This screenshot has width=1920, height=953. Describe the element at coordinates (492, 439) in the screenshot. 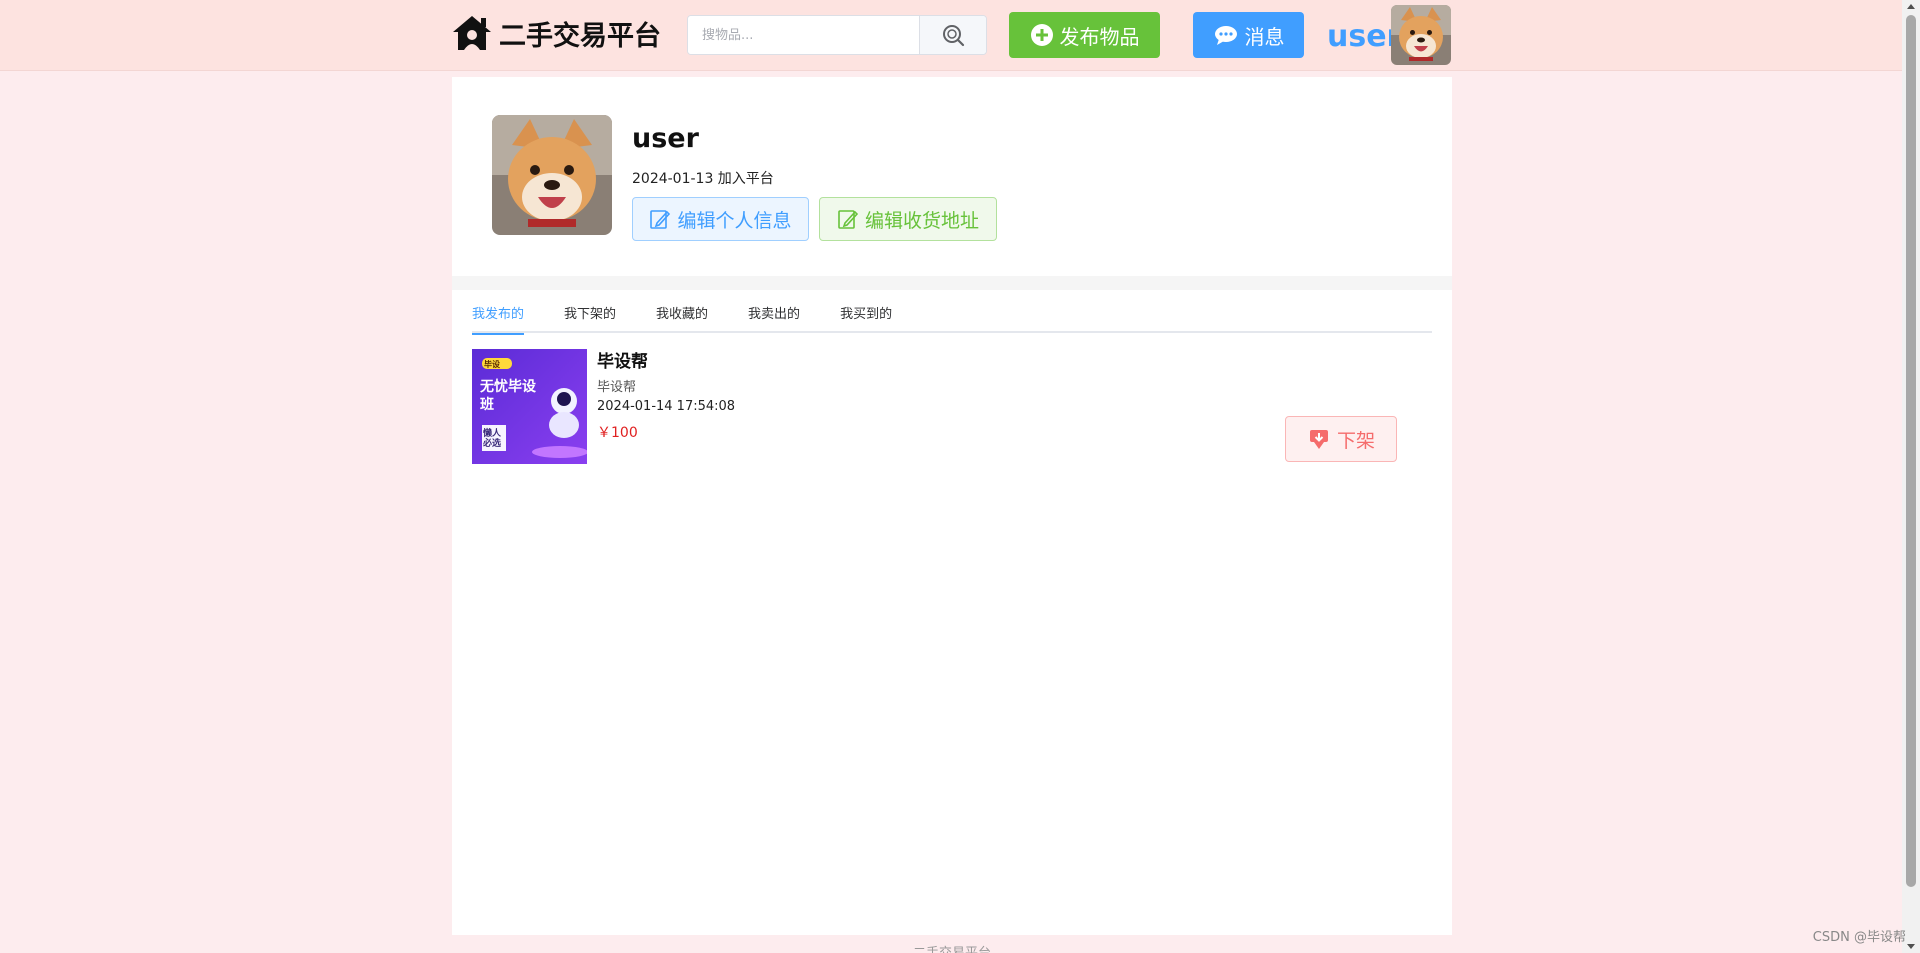

I see `item-thumbnail-subtitle: 懒人必选` at that location.